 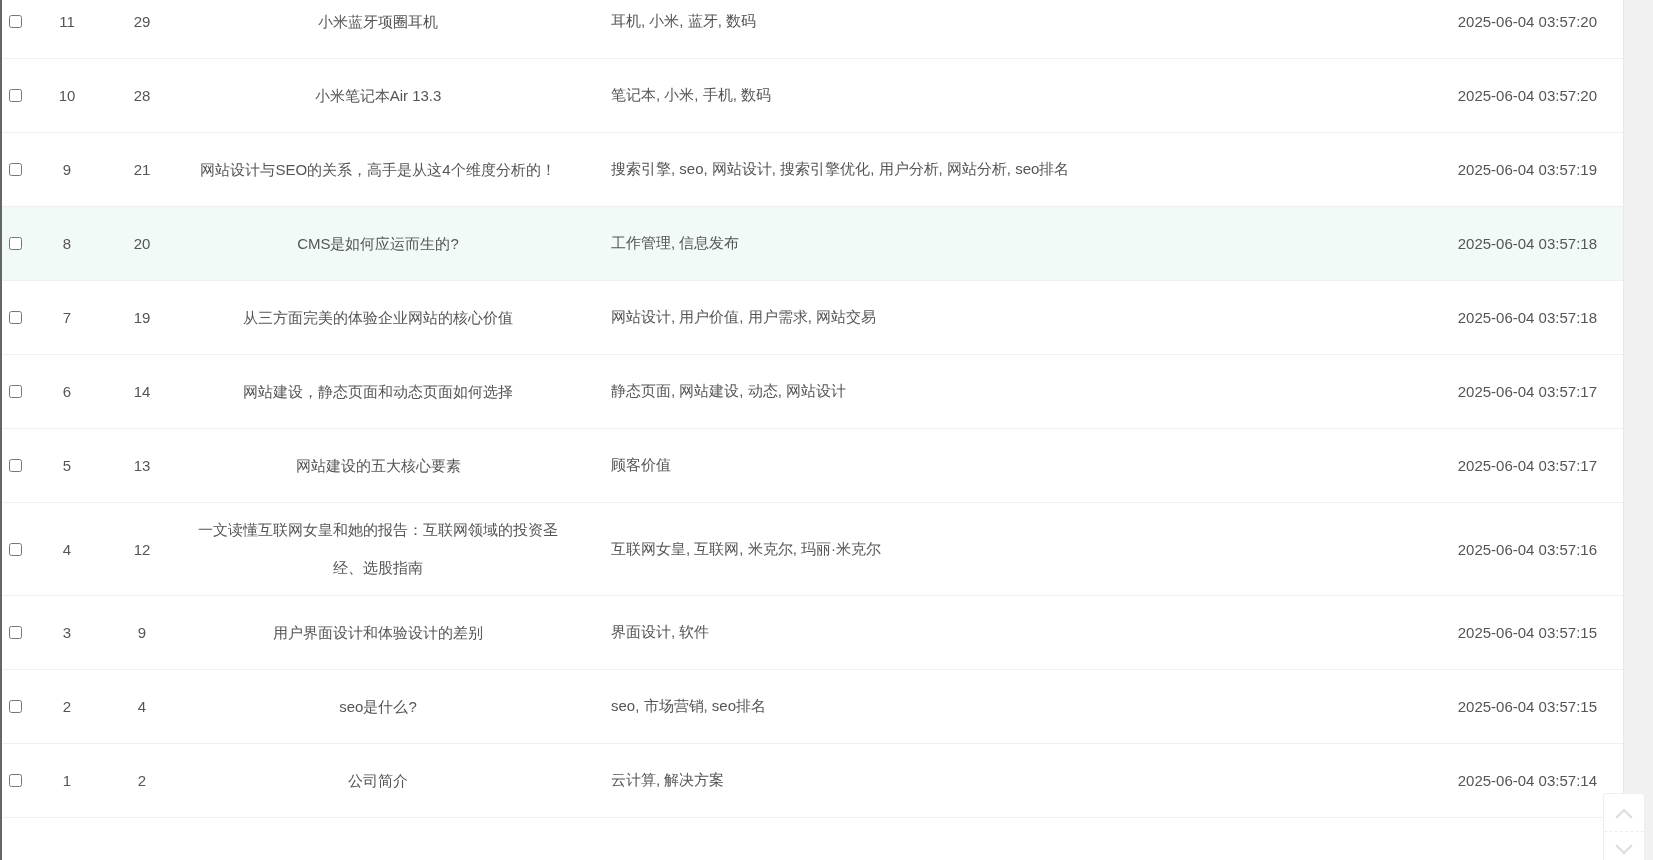 I want to click on table-cell-text: 29, so click(x=142, y=21).